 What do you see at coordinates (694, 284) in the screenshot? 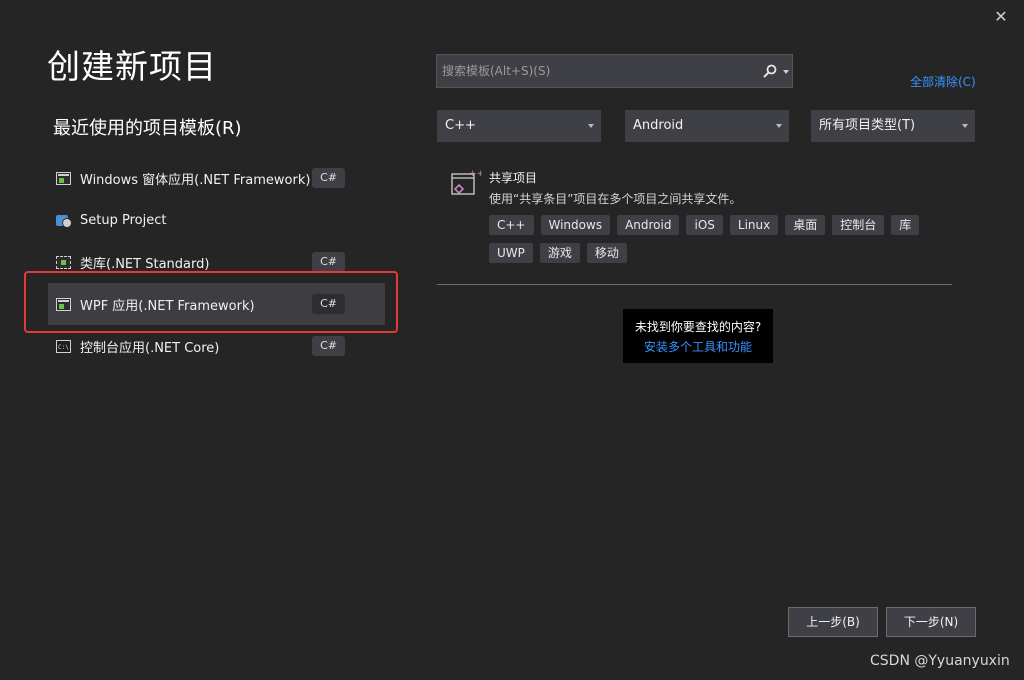
I see `results-divider` at bounding box center [694, 284].